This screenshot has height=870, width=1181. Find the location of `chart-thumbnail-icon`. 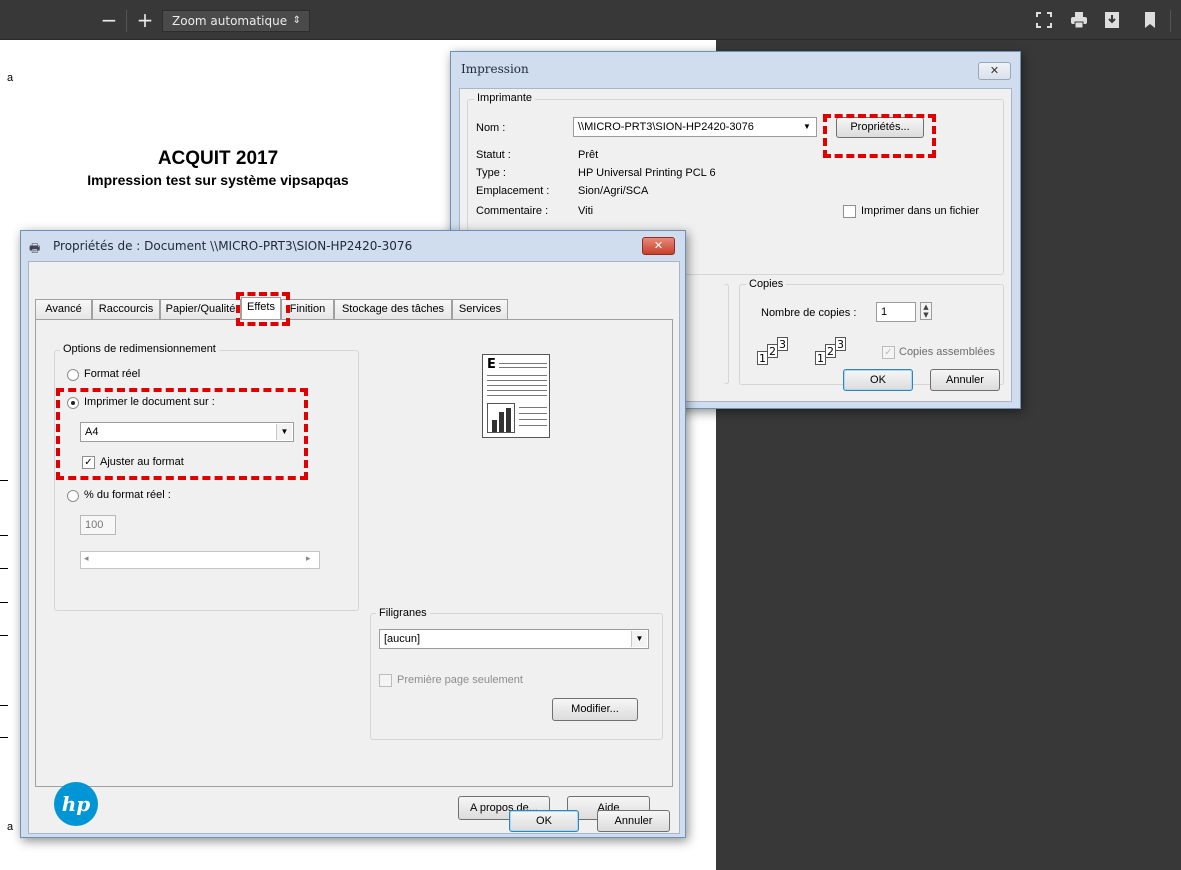

chart-thumbnail-icon is located at coordinates (501, 418).